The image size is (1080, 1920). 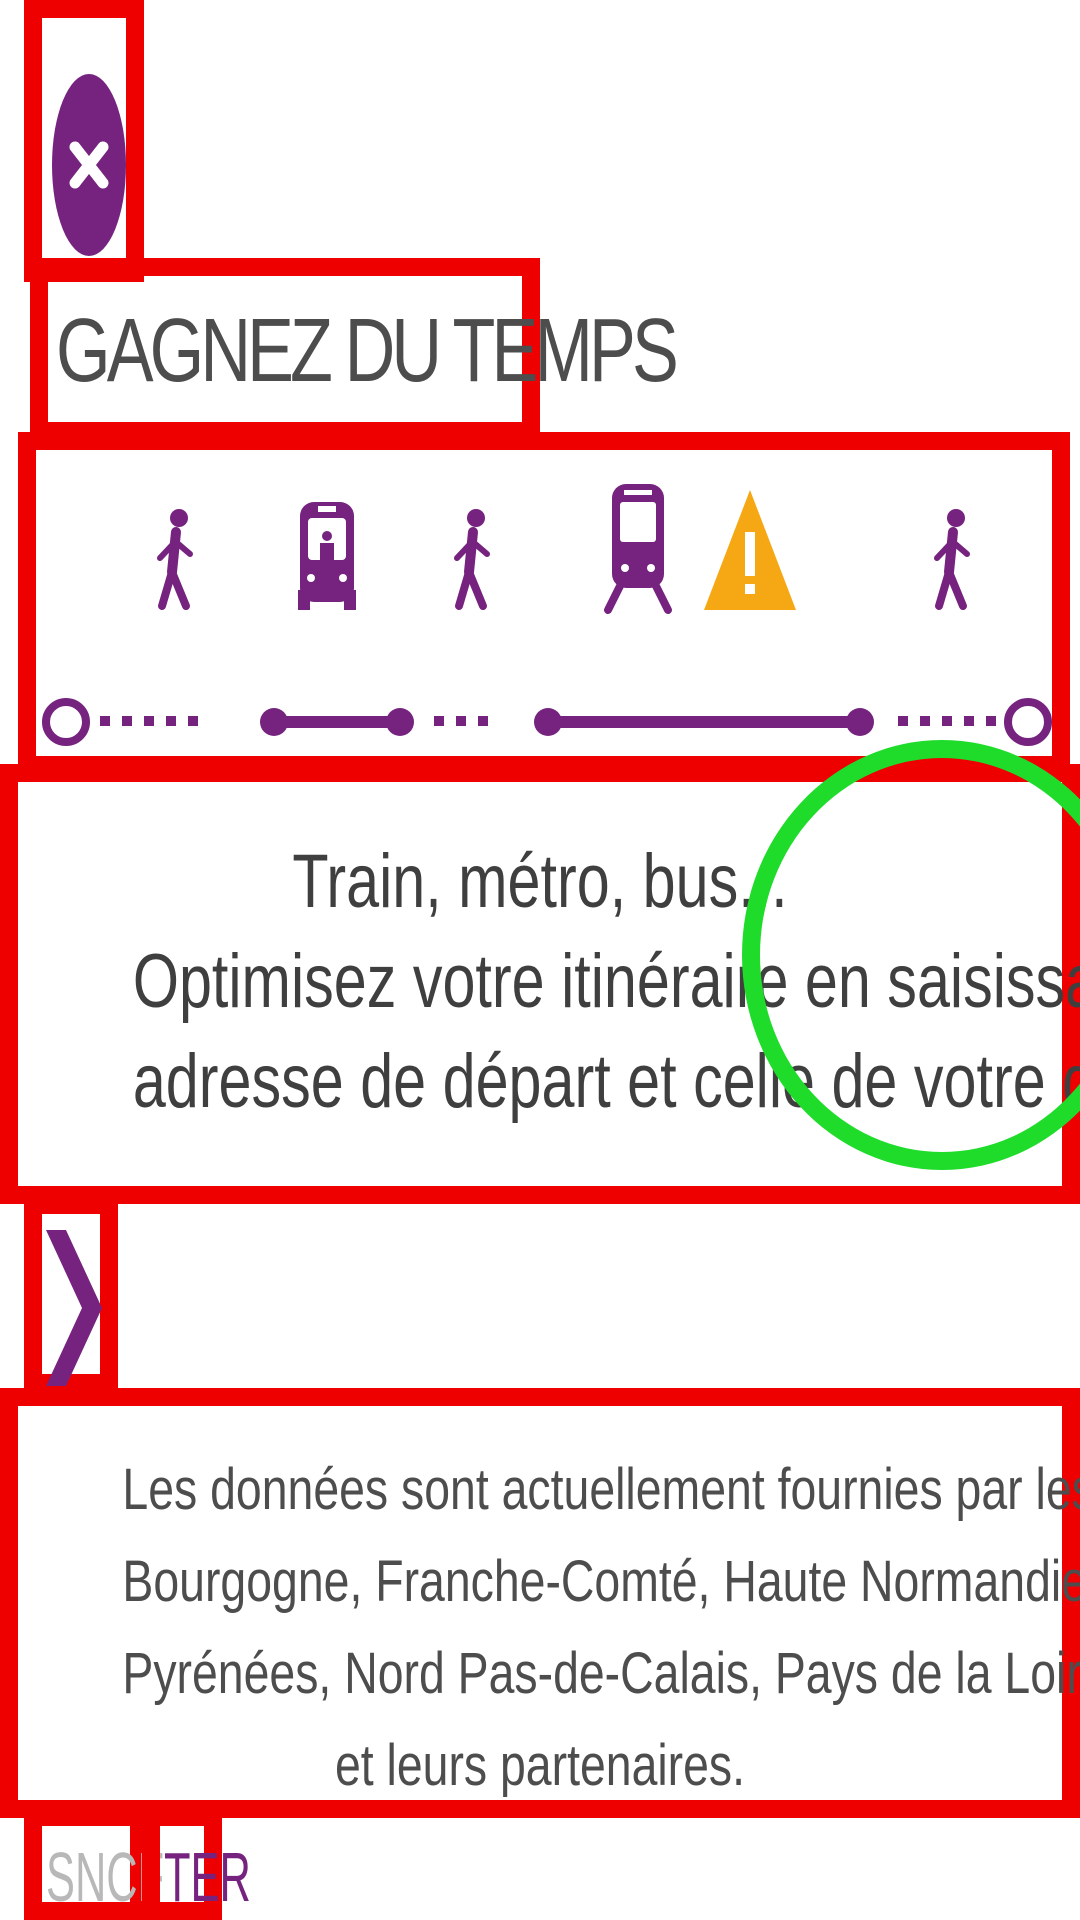 What do you see at coordinates (74, 1308) in the screenshot?
I see `chevron-right-icon` at bounding box center [74, 1308].